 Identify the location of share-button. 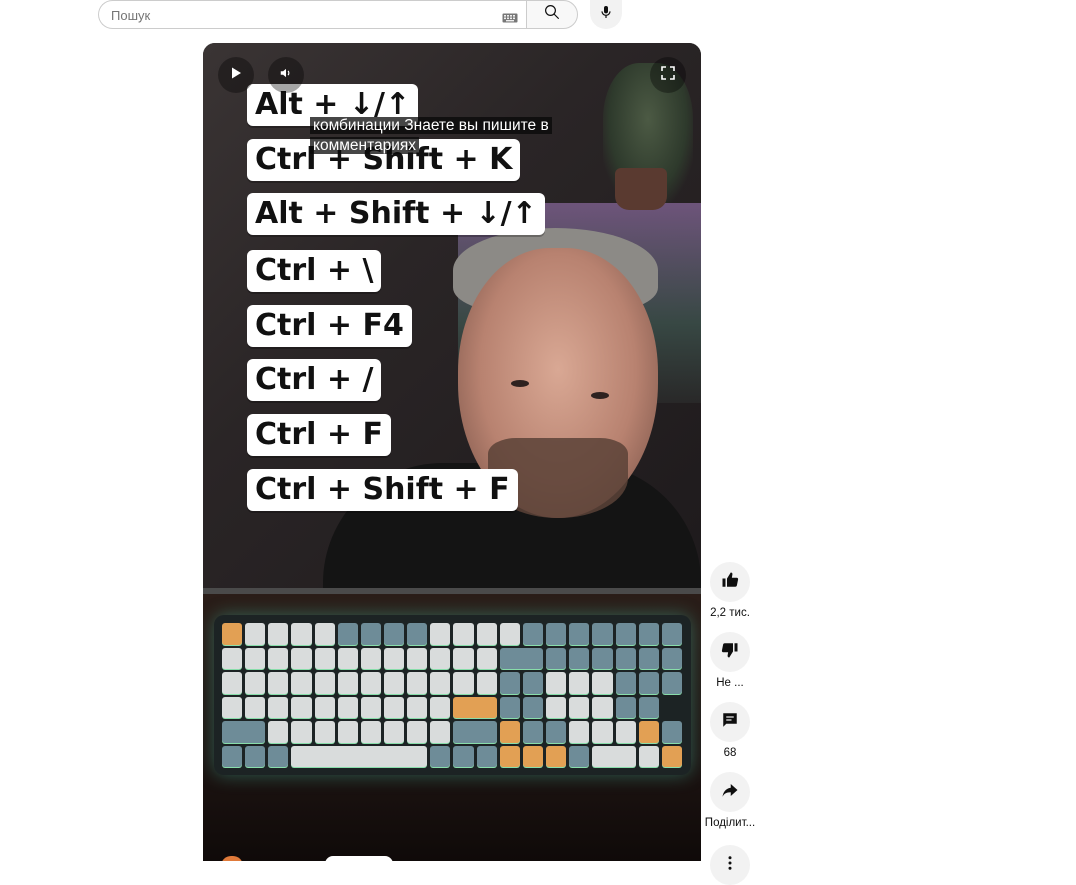
(730, 792).